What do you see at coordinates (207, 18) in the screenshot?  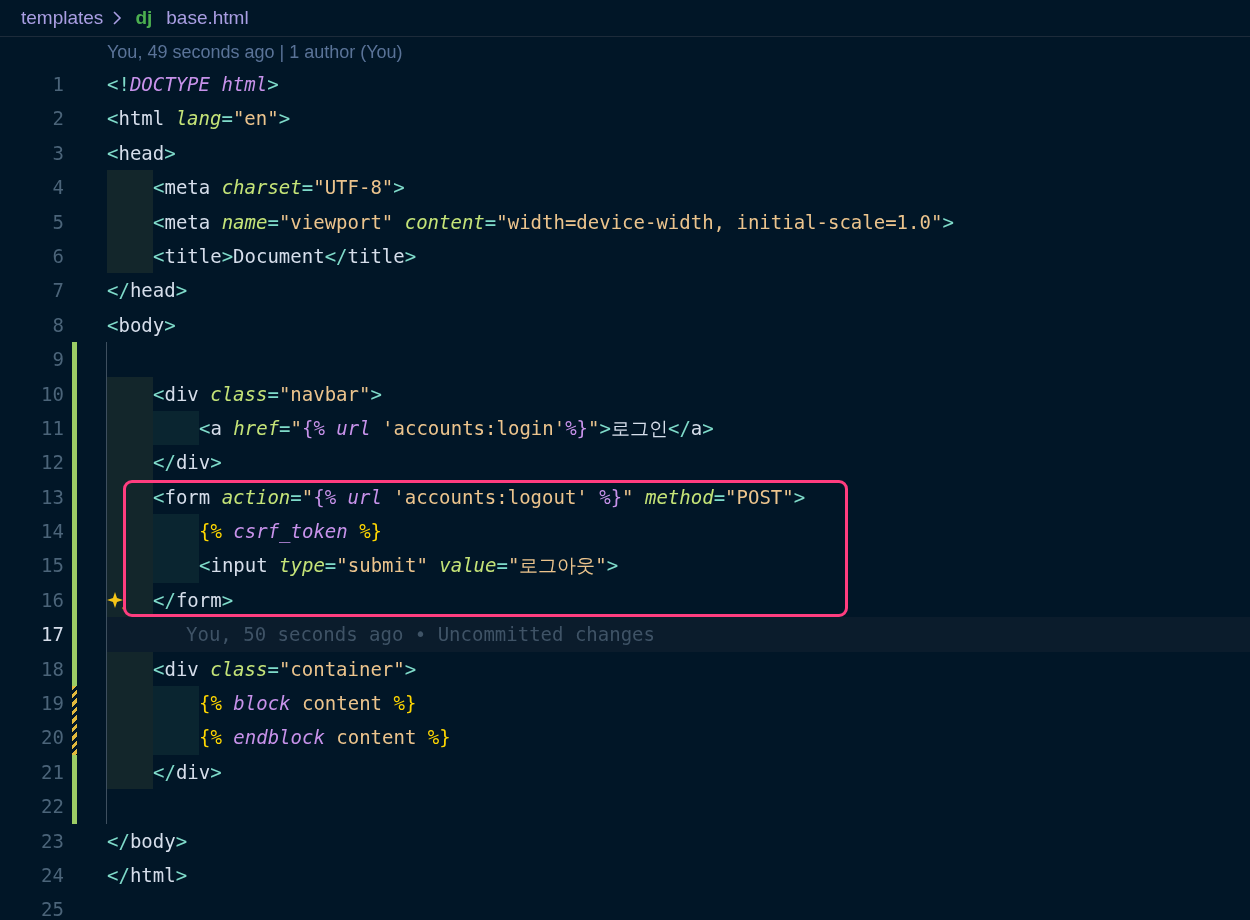 I see `breadcrumb-file: base.html` at bounding box center [207, 18].